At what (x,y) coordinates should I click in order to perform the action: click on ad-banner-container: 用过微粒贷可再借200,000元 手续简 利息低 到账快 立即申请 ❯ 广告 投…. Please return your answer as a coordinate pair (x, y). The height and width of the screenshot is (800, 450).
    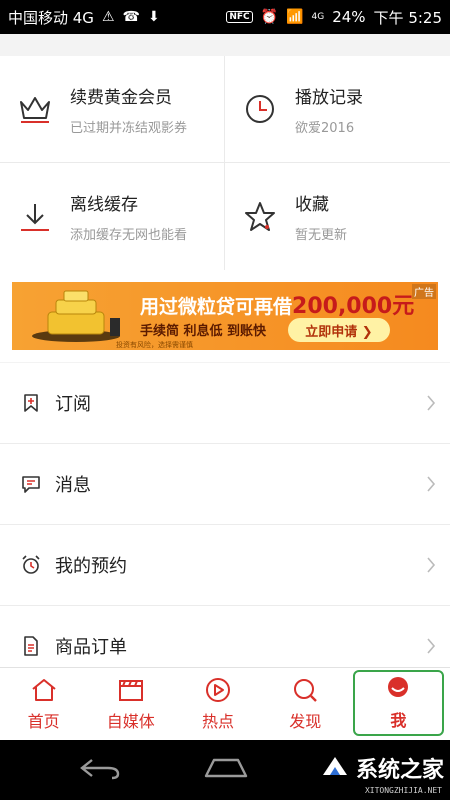
    Looking at the image, I should click on (225, 316).